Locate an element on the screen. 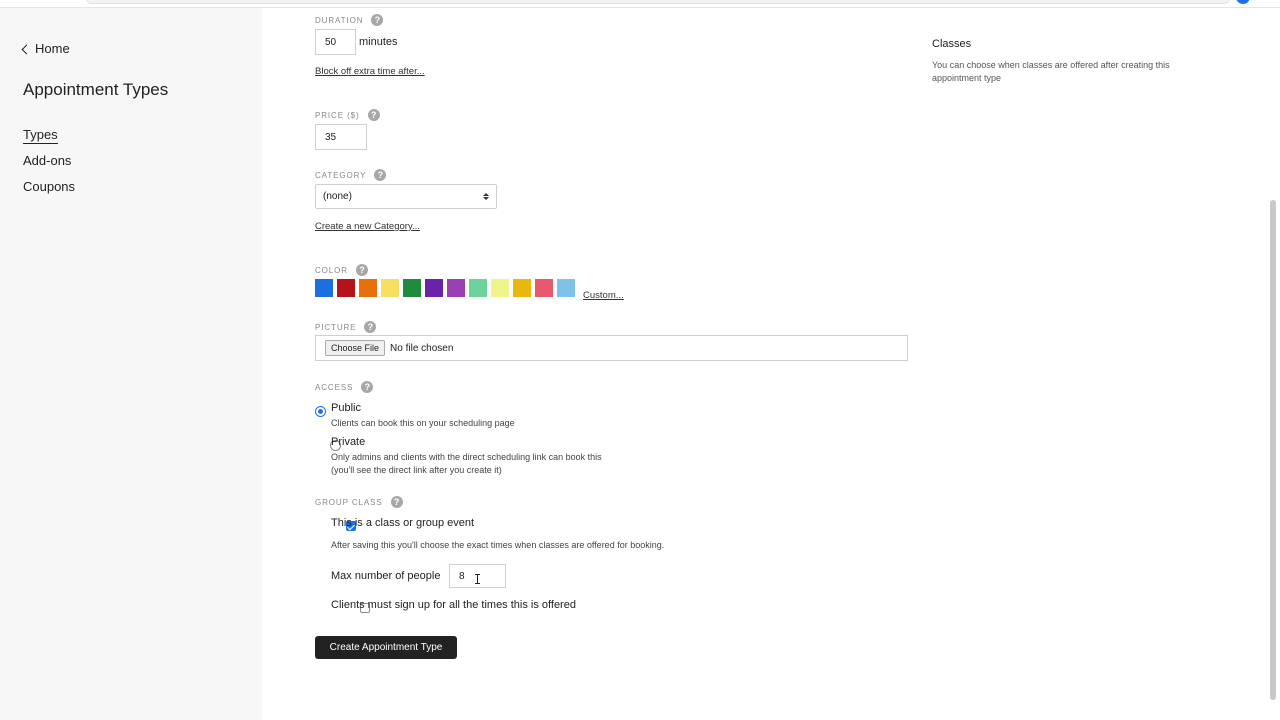  price-label: PRICE ($) ? is located at coordinates (347, 115).